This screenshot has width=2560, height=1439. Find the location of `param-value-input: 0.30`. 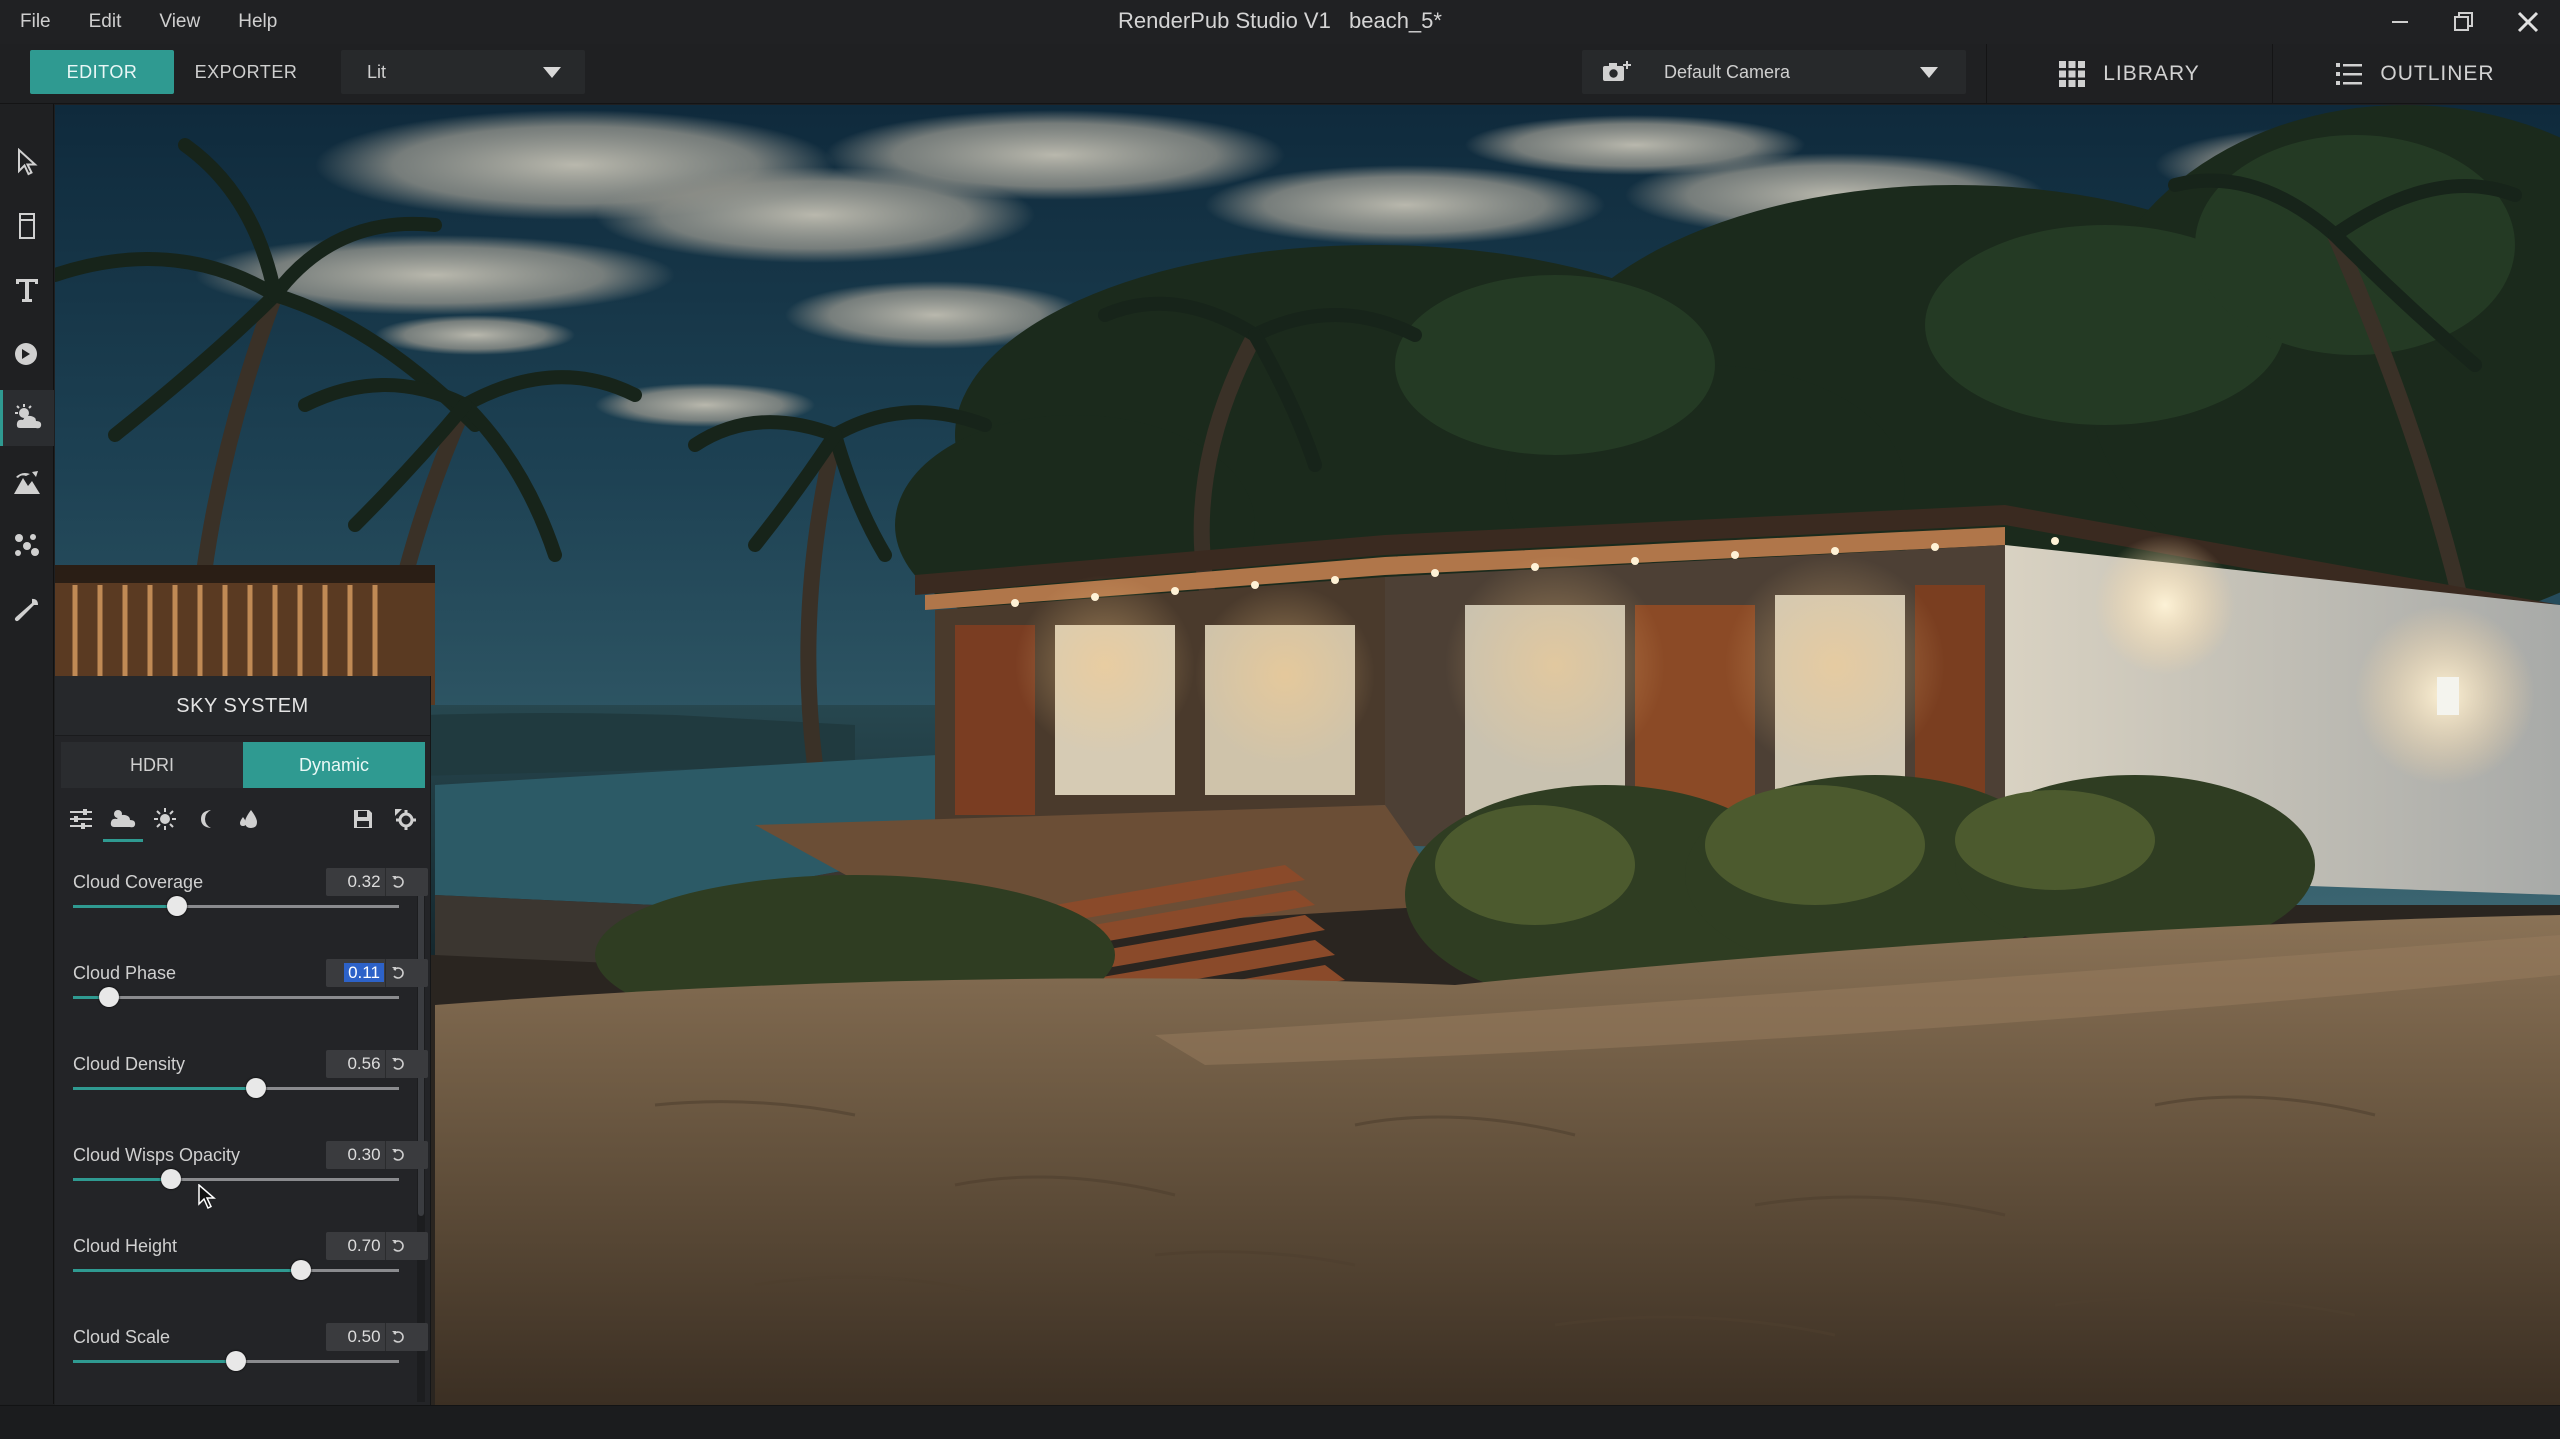

param-value-input: 0.30 is located at coordinates (377, 1155).